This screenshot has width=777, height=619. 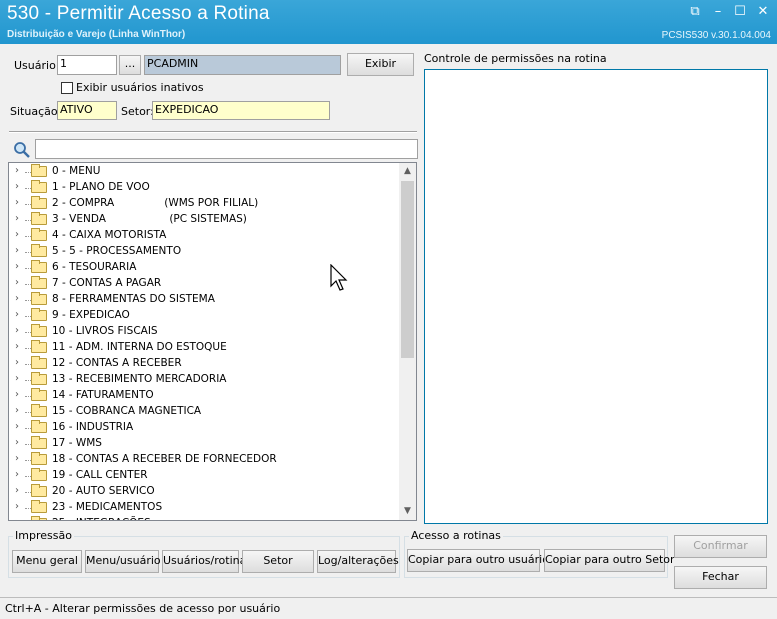 What do you see at coordinates (101, 518) in the screenshot?
I see `tree-item-label: 25 - INTEGRAÇÕES` at bounding box center [101, 518].